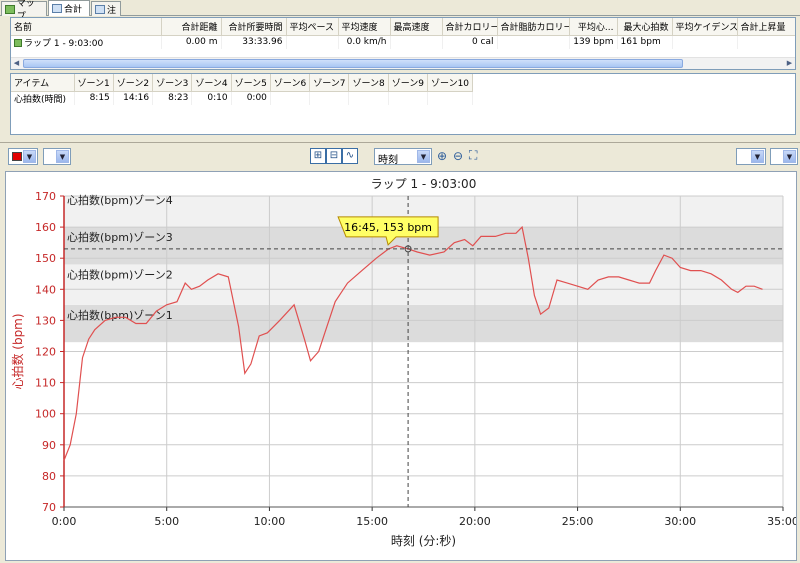 The width and height of the screenshot is (800, 563). Describe the element at coordinates (312, 27) in the screenshot. I see `col-header-avg-pace: 平均ペース` at that location.